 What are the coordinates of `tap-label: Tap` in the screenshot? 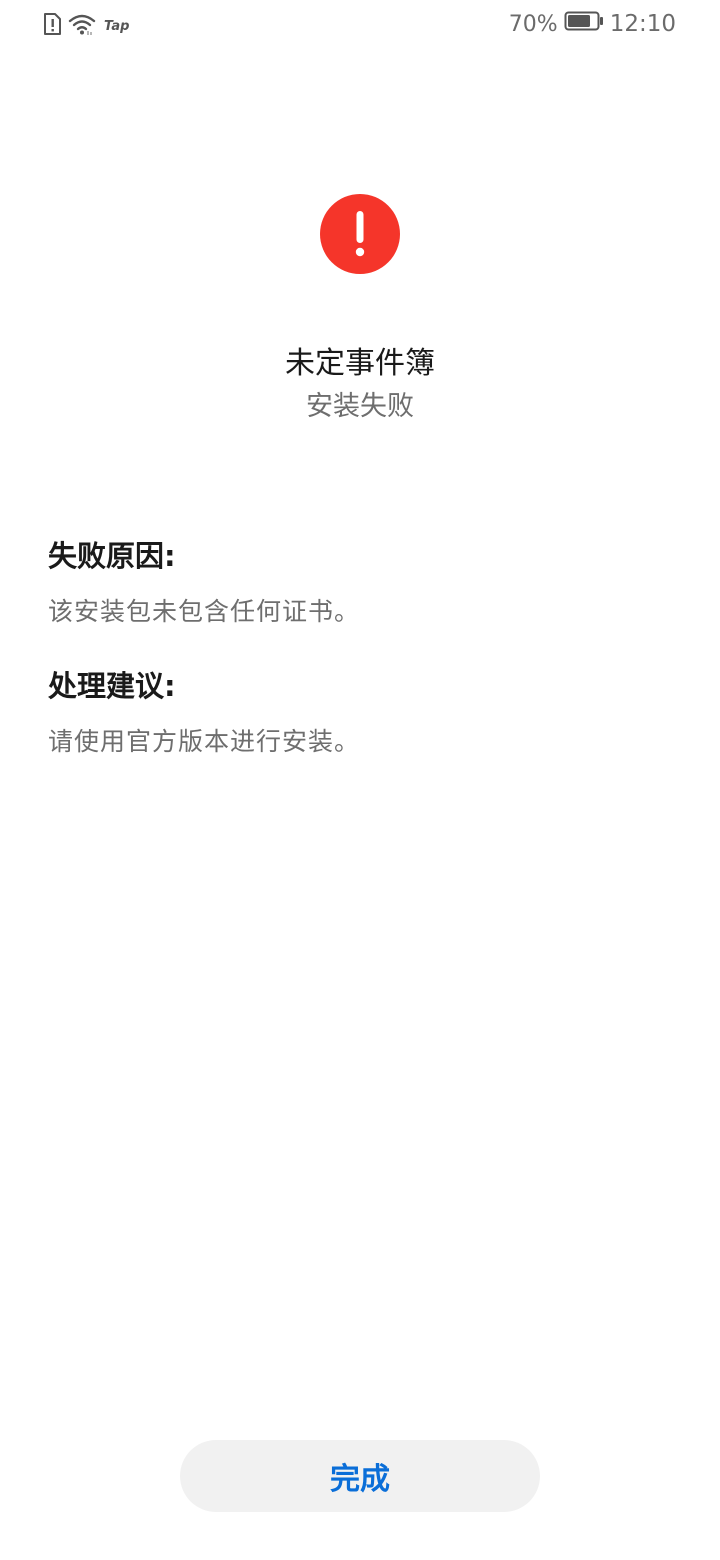 It's located at (117, 26).